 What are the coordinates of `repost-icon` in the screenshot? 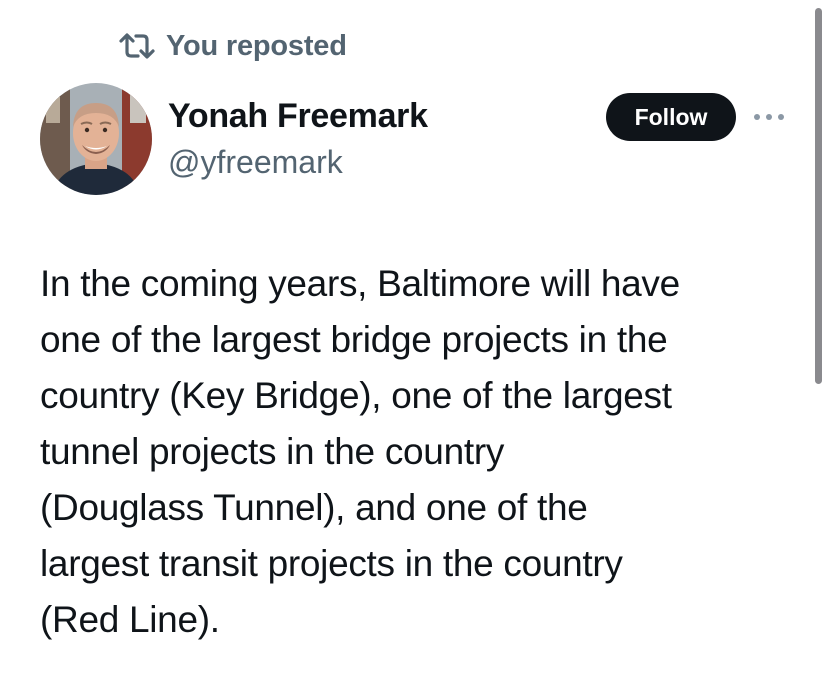 It's located at (137, 46).